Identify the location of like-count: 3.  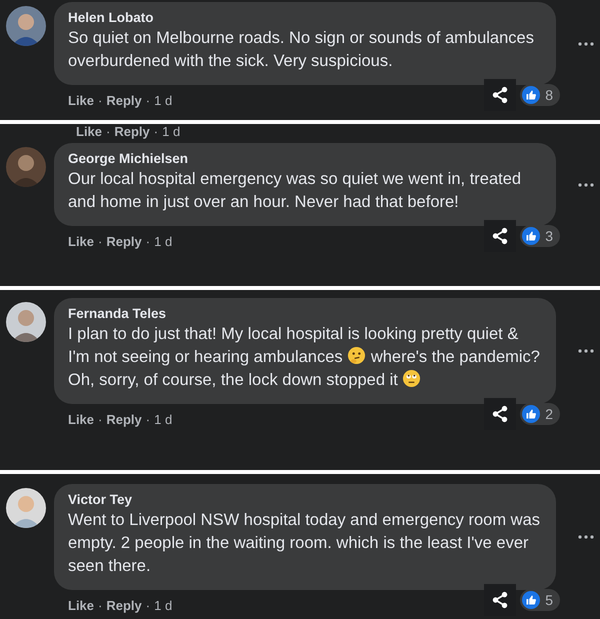
(540, 236).